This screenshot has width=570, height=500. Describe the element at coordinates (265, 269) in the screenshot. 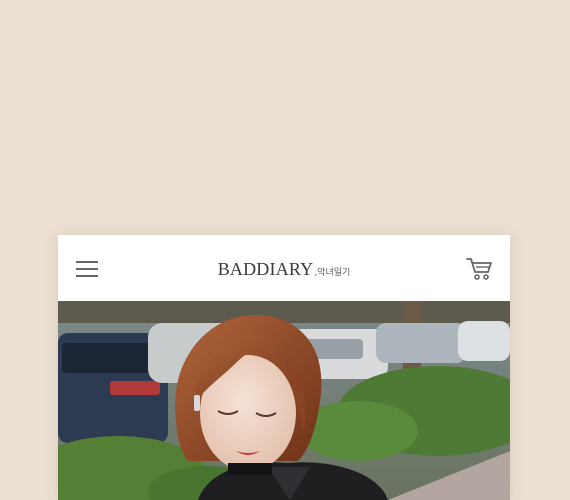

I see `logo-main-text: BADDIARY` at that location.